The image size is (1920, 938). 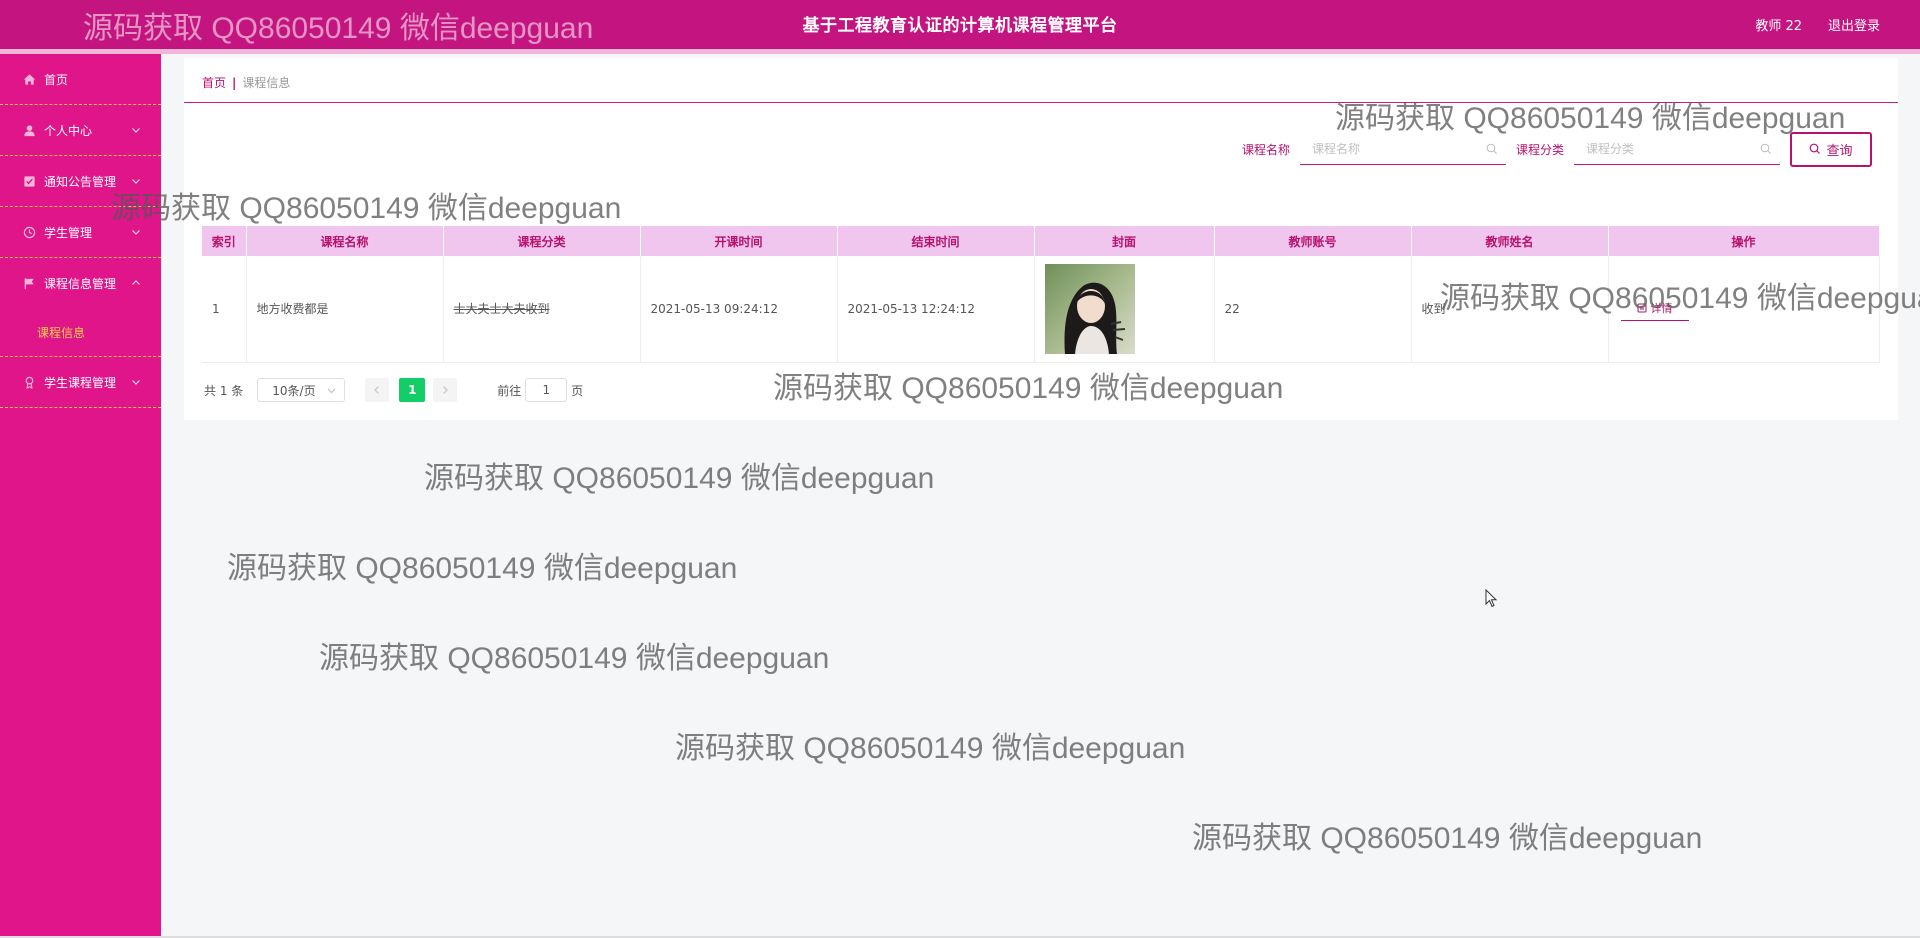 What do you see at coordinates (224, 390) in the screenshot?
I see `pagination-total: 共 1 条` at bounding box center [224, 390].